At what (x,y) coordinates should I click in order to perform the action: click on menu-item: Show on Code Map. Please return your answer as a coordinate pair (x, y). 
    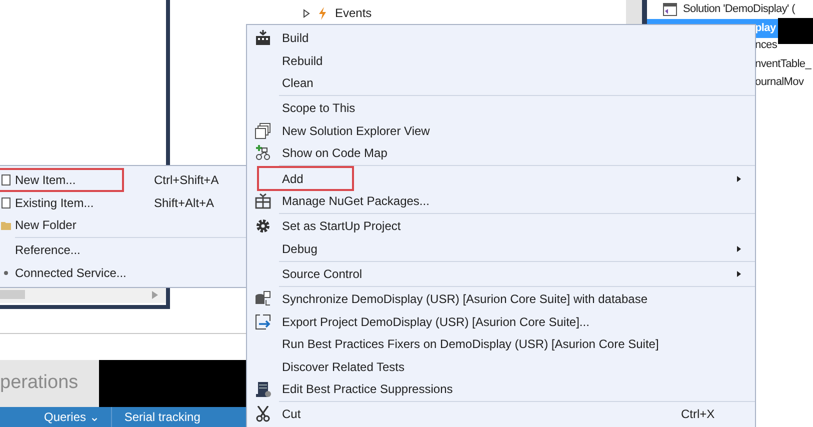
    Looking at the image, I should click on (501, 153).